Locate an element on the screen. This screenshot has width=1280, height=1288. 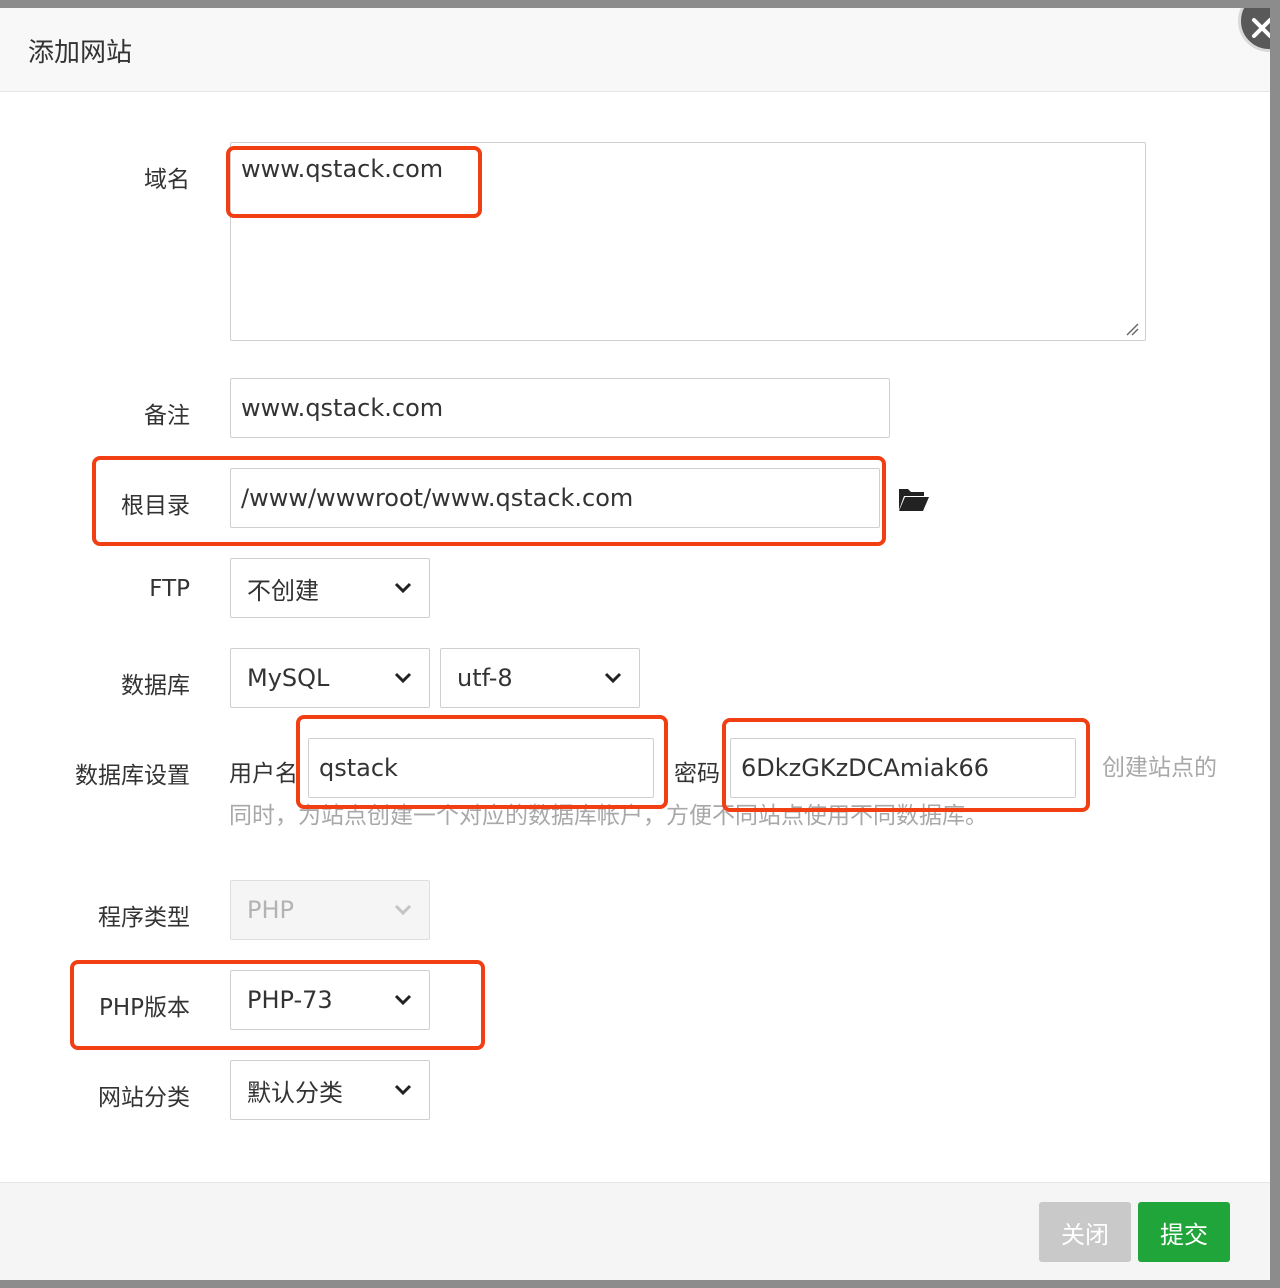
close-button: 关闭 is located at coordinates (1085, 1232).